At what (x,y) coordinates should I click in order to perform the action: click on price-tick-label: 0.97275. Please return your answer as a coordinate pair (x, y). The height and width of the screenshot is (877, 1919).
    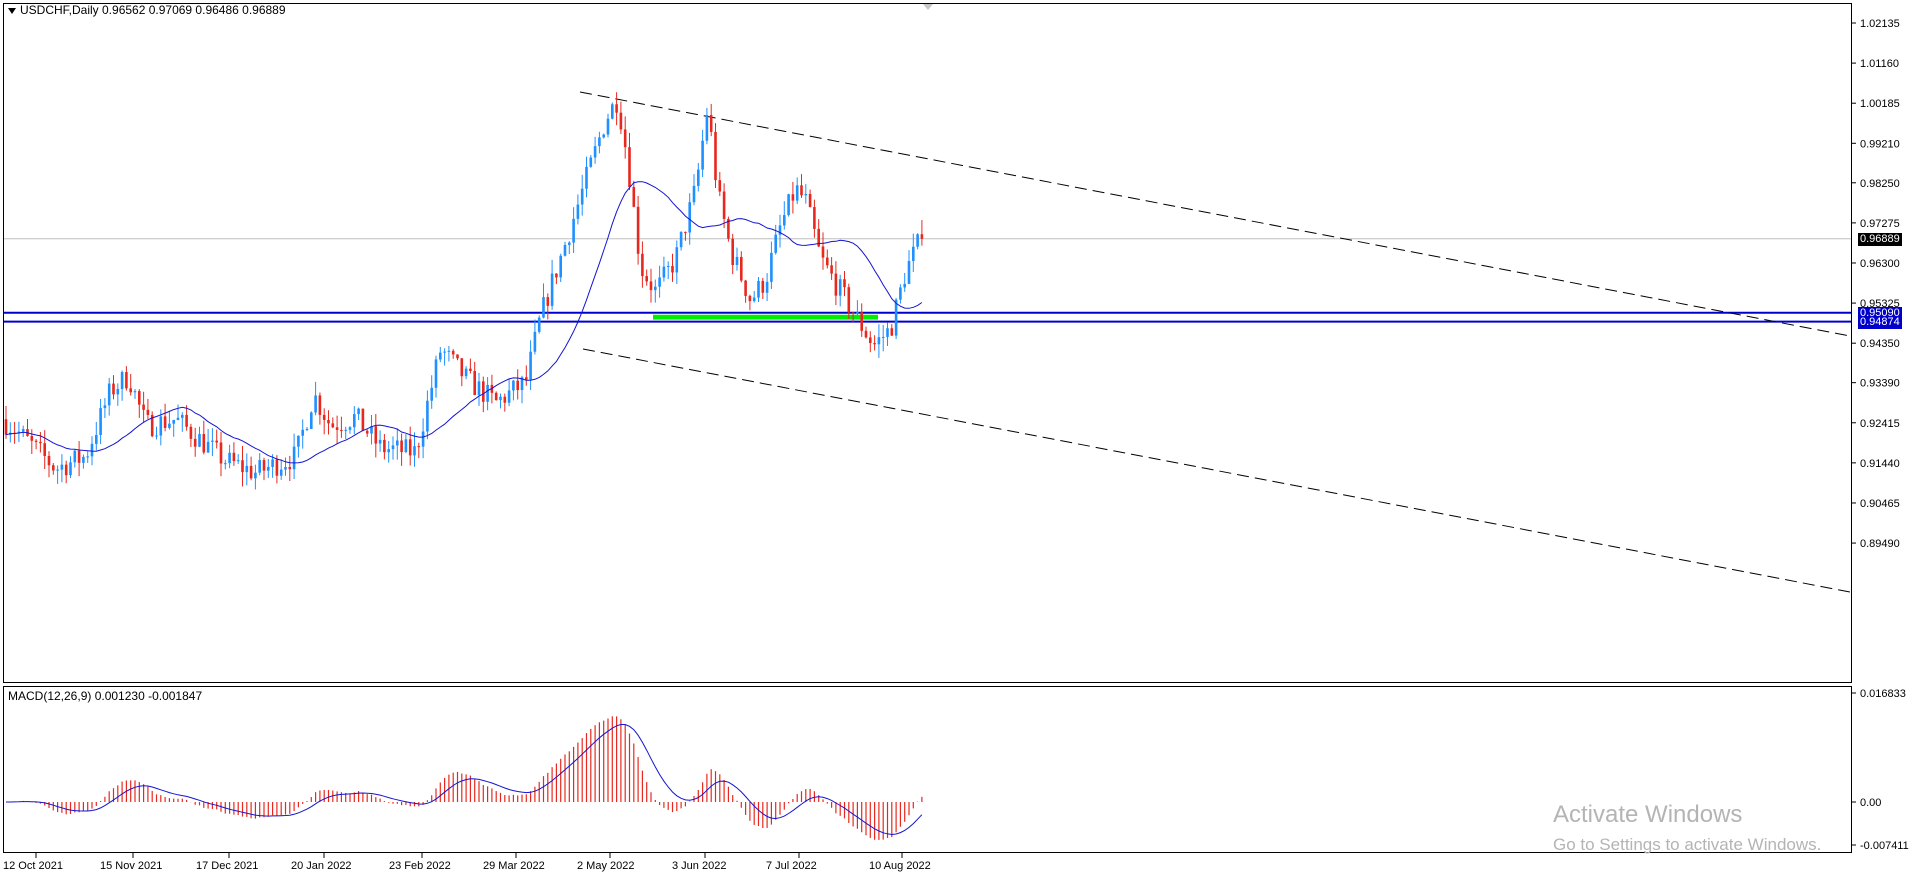
    Looking at the image, I should click on (1880, 224).